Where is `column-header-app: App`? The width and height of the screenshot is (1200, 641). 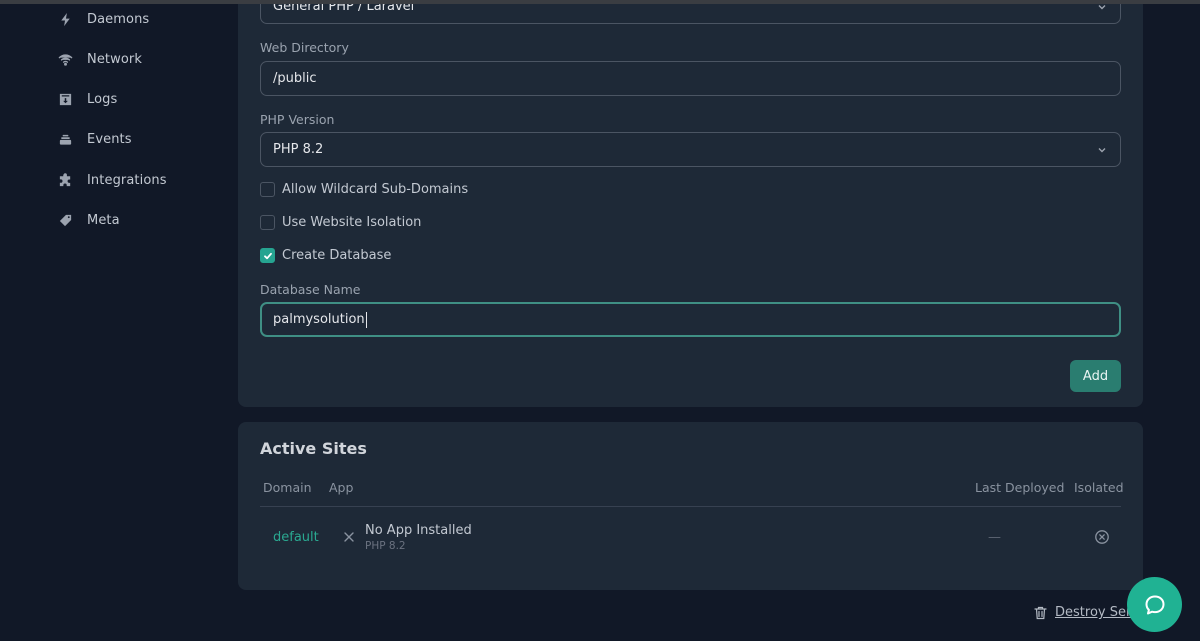
column-header-app: App is located at coordinates (341, 487).